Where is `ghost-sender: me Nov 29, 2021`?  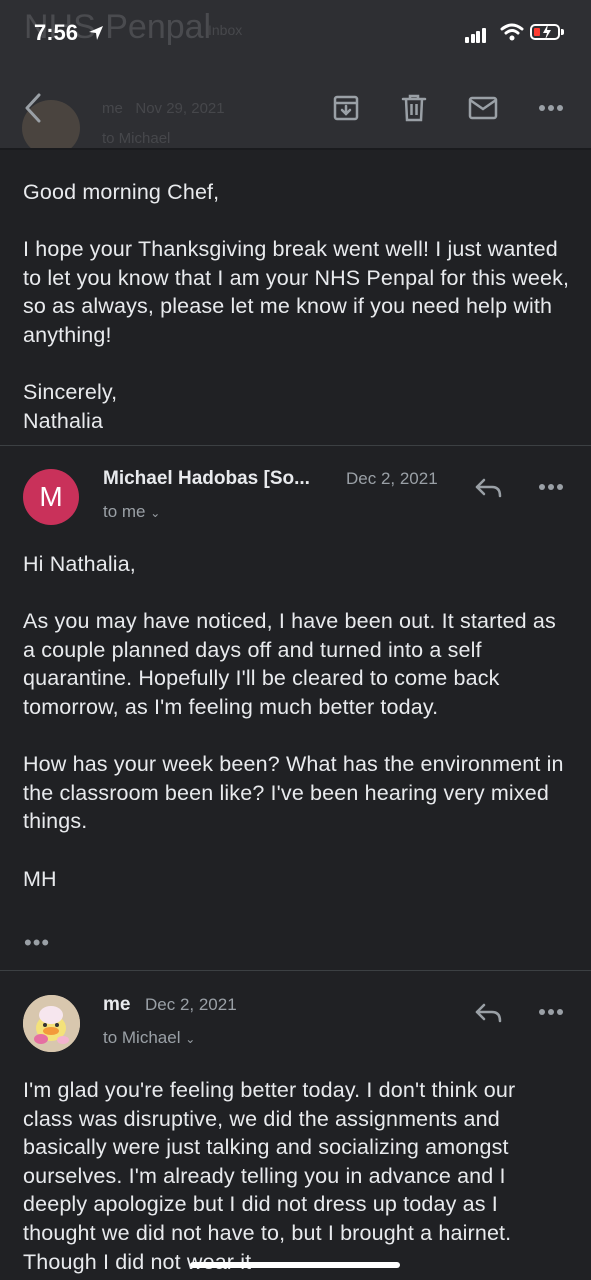 ghost-sender: me Nov 29, 2021 is located at coordinates (163, 108).